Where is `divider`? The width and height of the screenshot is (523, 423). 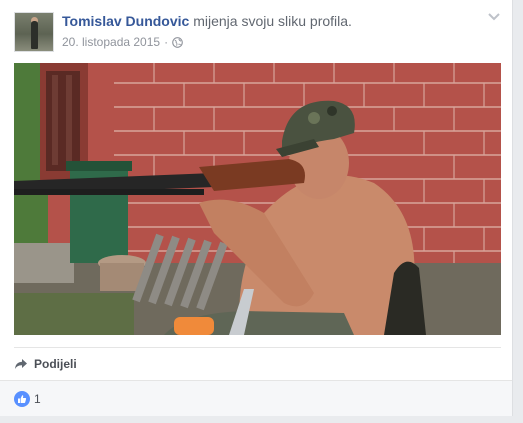 divider is located at coordinates (257, 347).